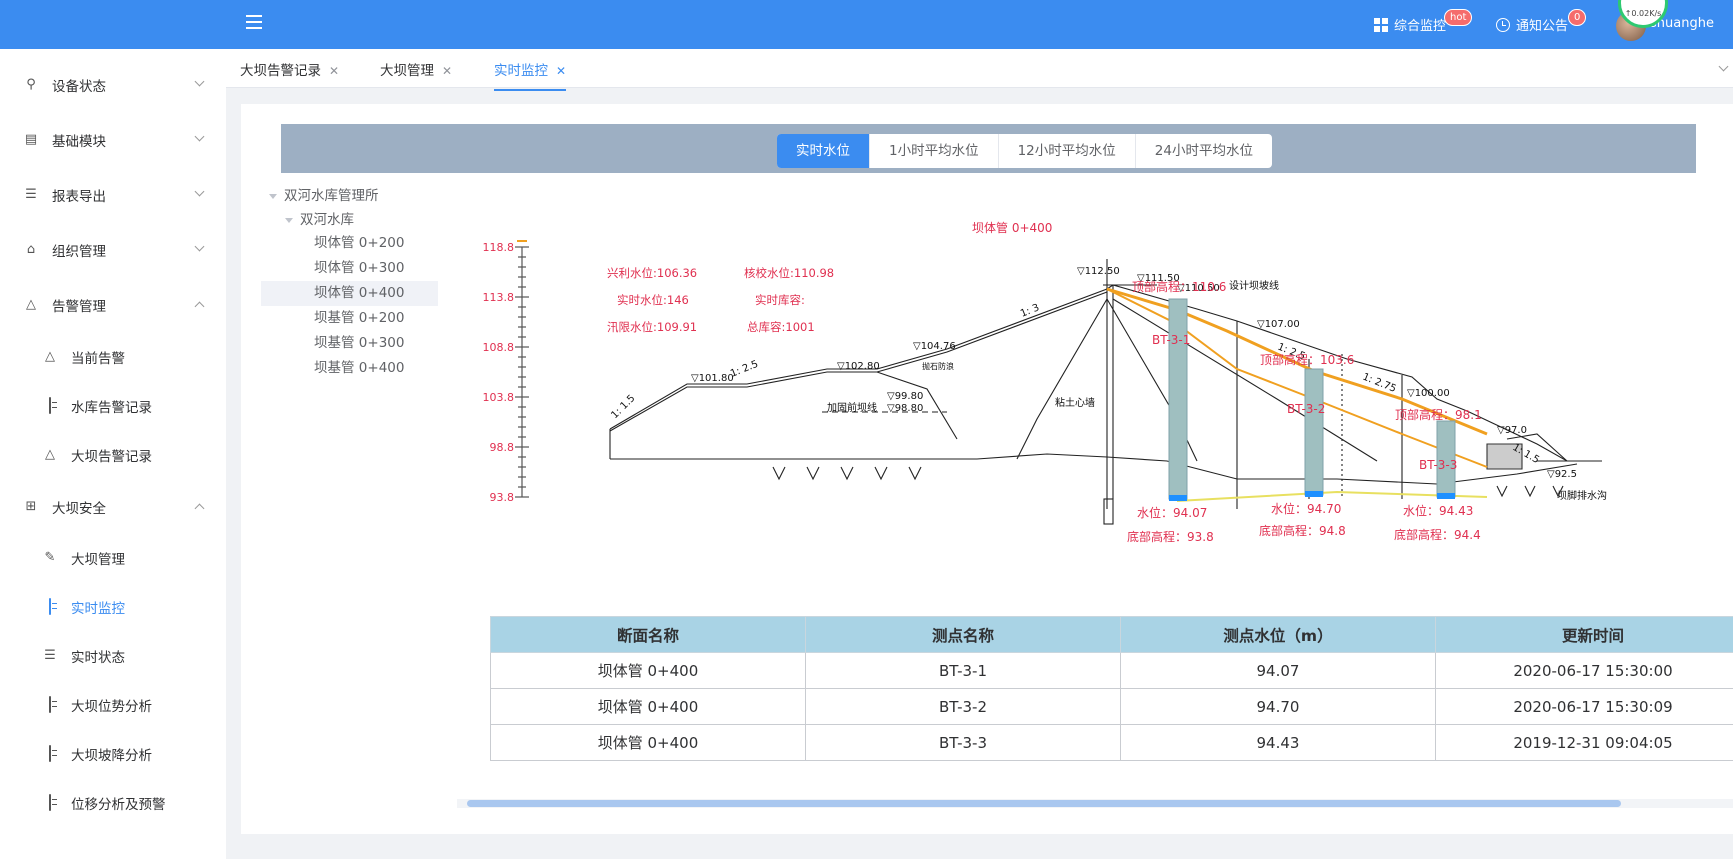 This screenshot has height=859, width=1733. What do you see at coordinates (823, 151) in the screenshot?
I see `tab-realtime-water: 实时水位` at bounding box center [823, 151].